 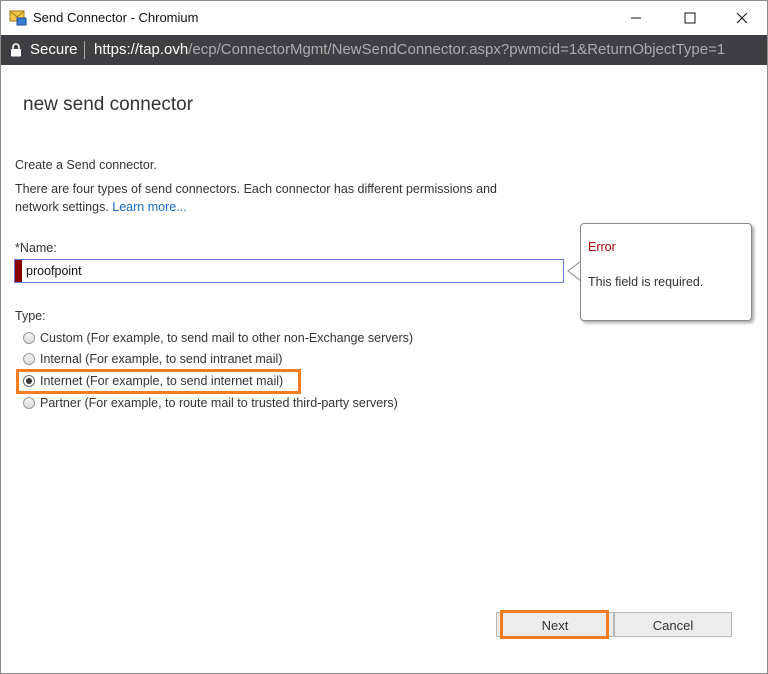 I want to click on minimize-icon, so click(x=636, y=18).